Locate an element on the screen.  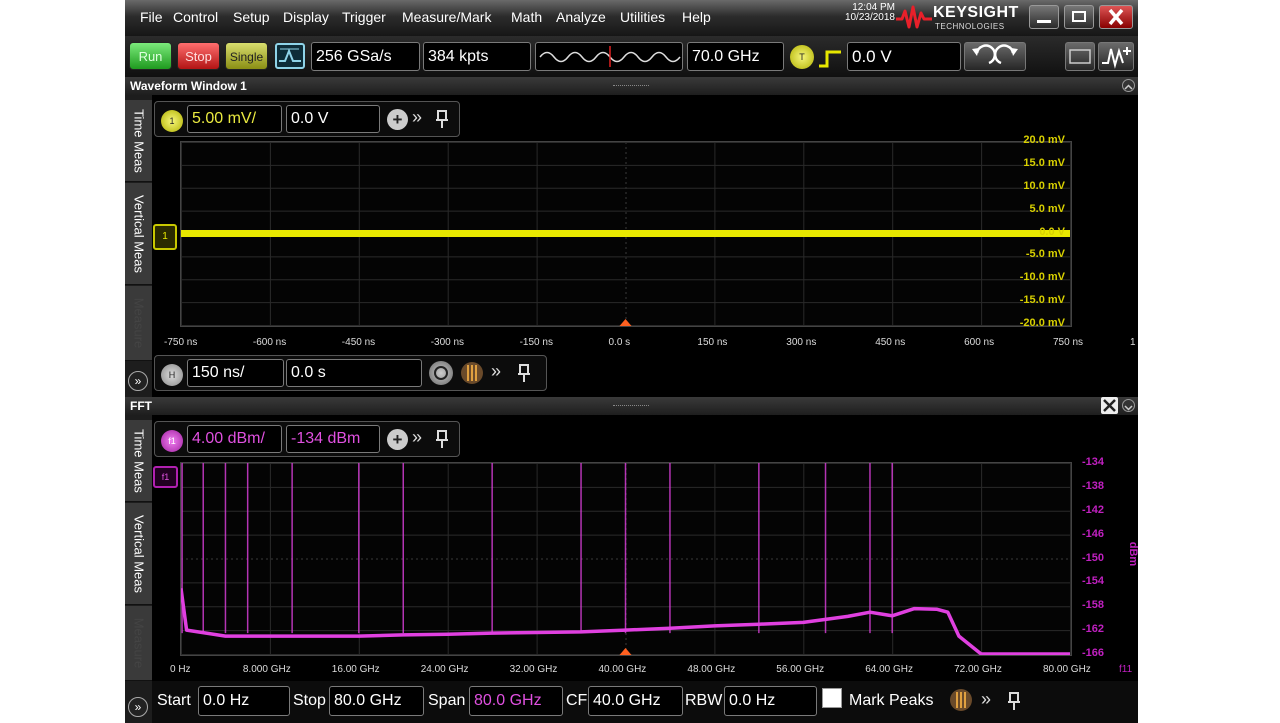
waveform-y-tick-label: 15.0 mV is located at coordinates (1044, 162).